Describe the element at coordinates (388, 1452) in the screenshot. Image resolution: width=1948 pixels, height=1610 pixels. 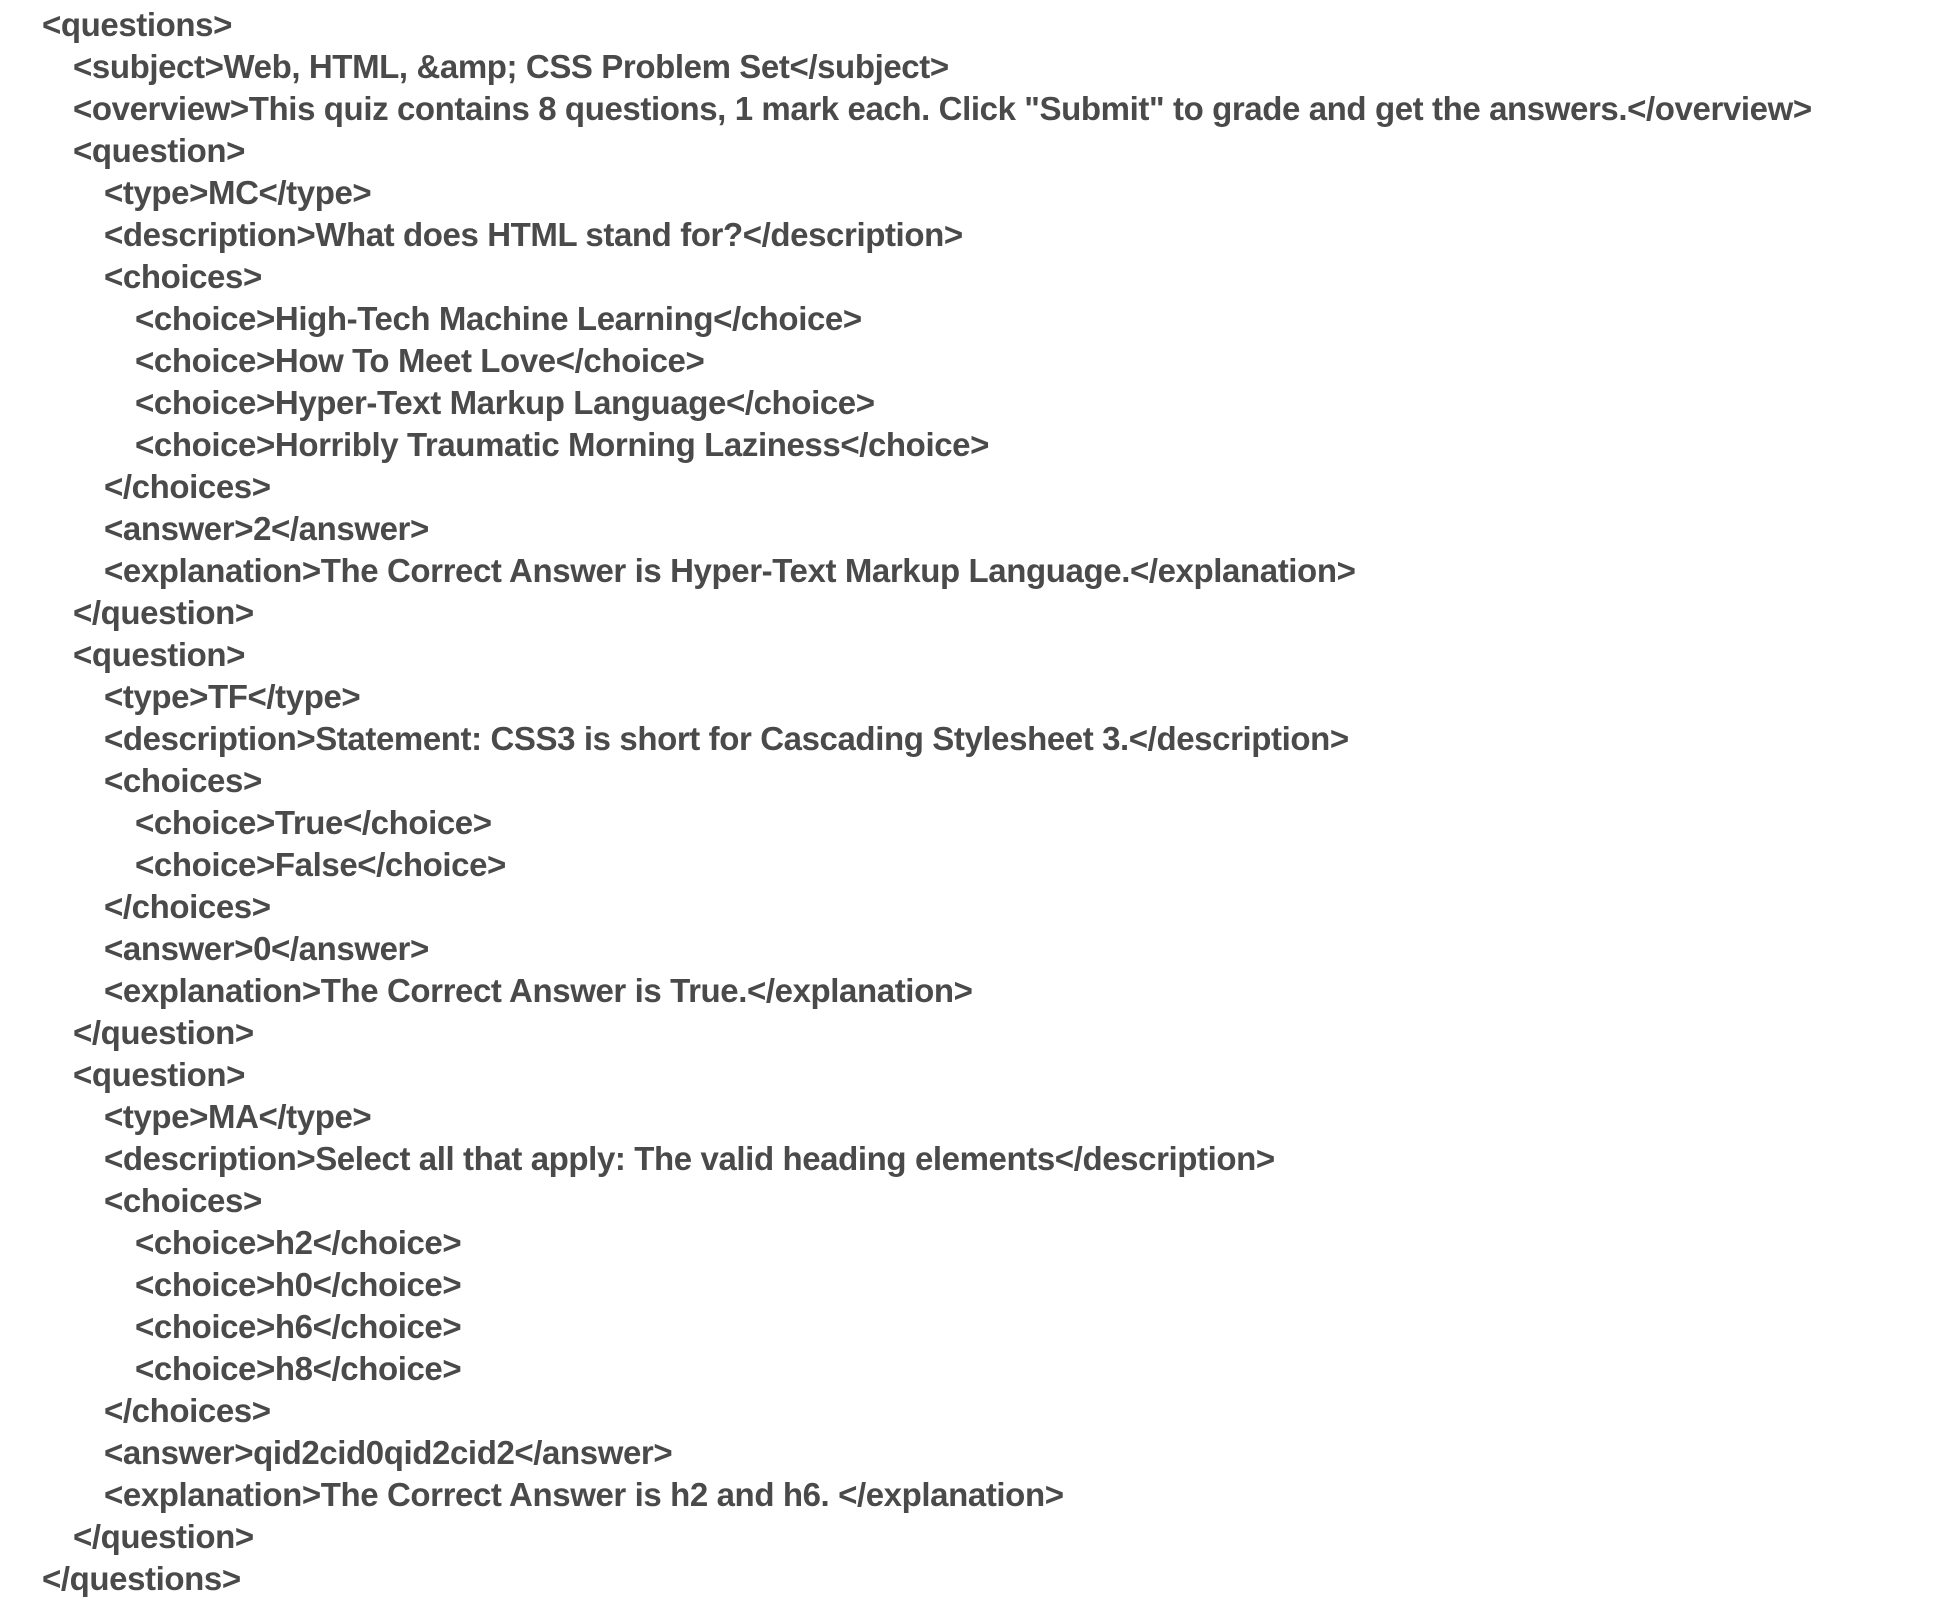
I see `xml-line: <answer>qid2cid0qid2cid2</answer>` at that location.